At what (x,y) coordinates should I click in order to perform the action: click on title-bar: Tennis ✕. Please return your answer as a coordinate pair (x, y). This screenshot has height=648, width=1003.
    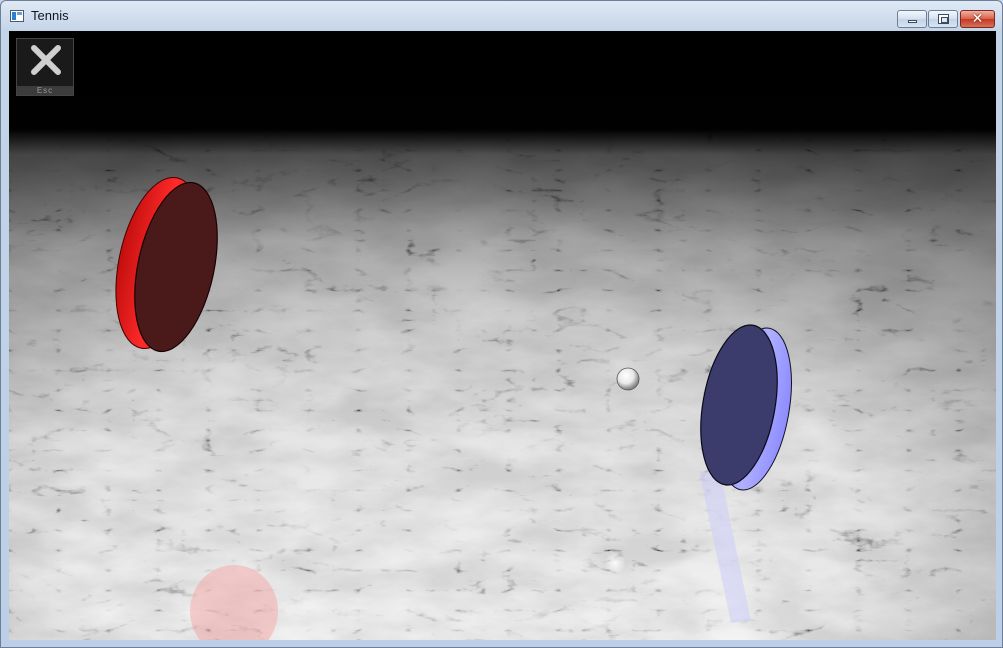
    Looking at the image, I should click on (501, 16).